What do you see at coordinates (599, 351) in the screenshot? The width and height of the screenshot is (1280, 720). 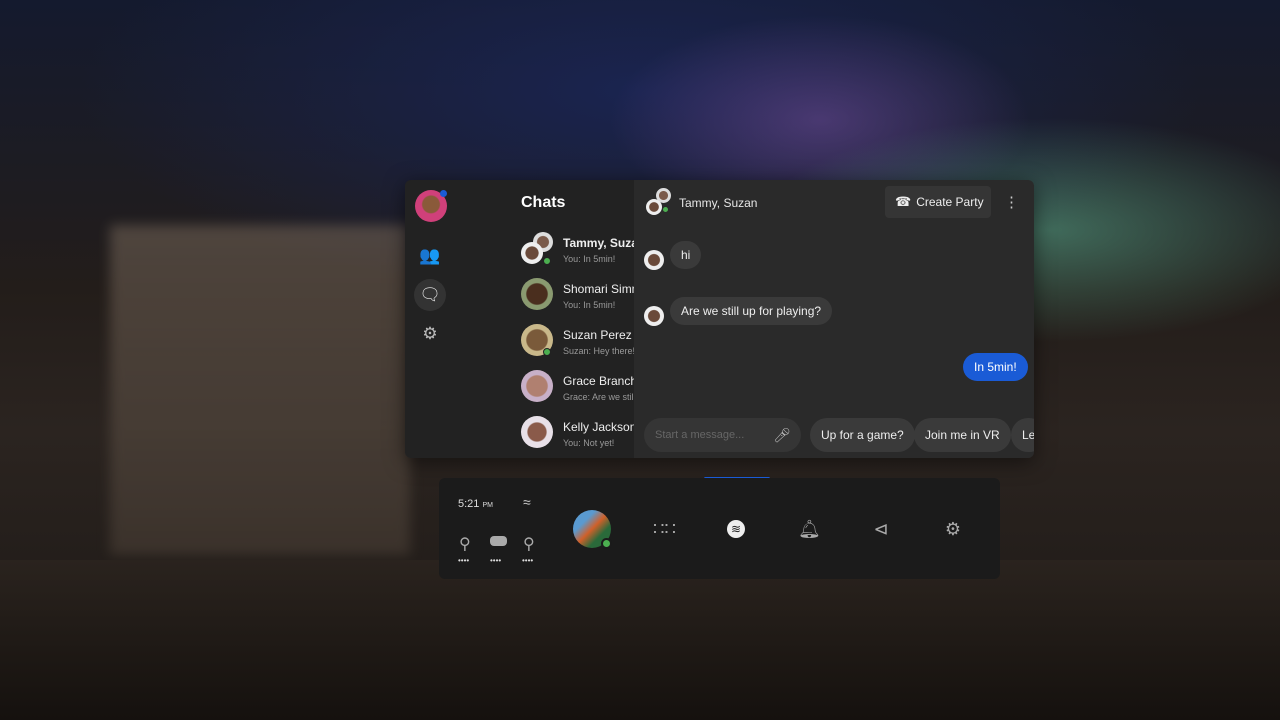 I see `conversation-preview: Suzan: Hey there!` at bounding box center [599, 351].